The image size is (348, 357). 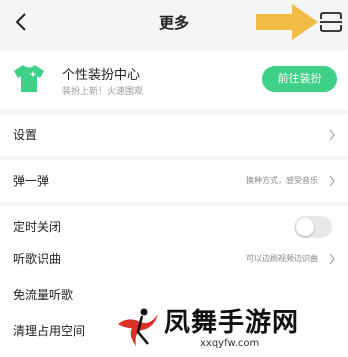 What do you see at coordinates (29, 78) in the screenshot?
I see `tshirt-icon` at bounding box center [29, 78].